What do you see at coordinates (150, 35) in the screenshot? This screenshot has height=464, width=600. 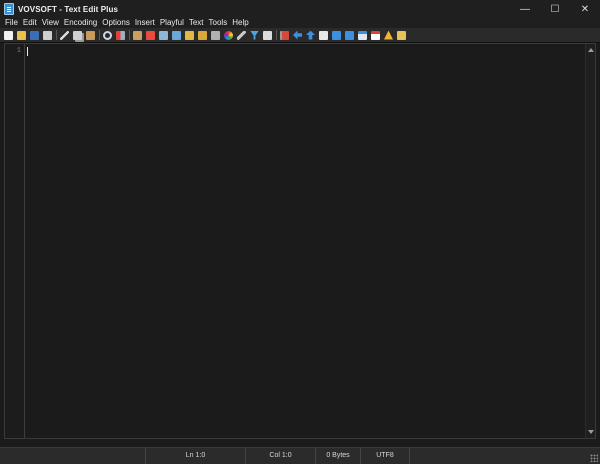 I see `pdf-icon` at bounding box center [150, 35].